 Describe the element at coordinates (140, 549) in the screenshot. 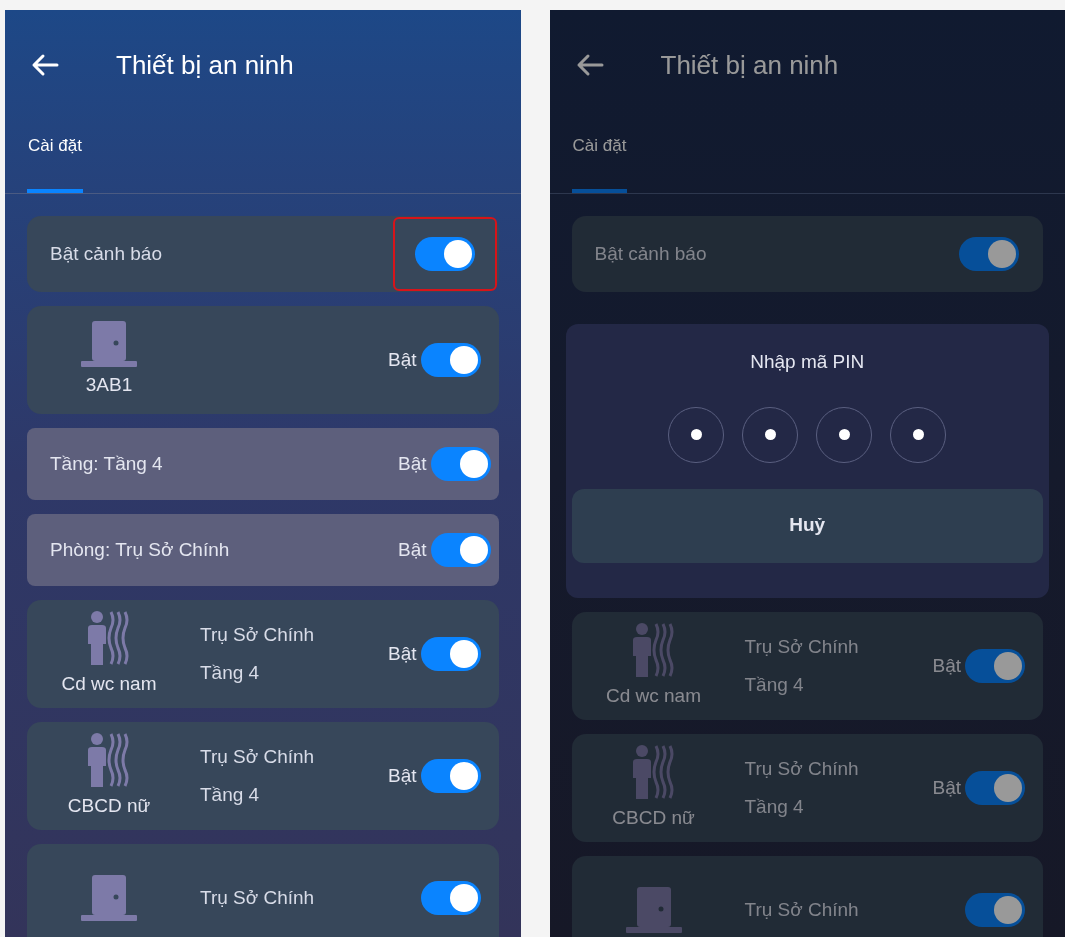

I see `filter-label: Phòng: Trụ Sở Chính` at that location.